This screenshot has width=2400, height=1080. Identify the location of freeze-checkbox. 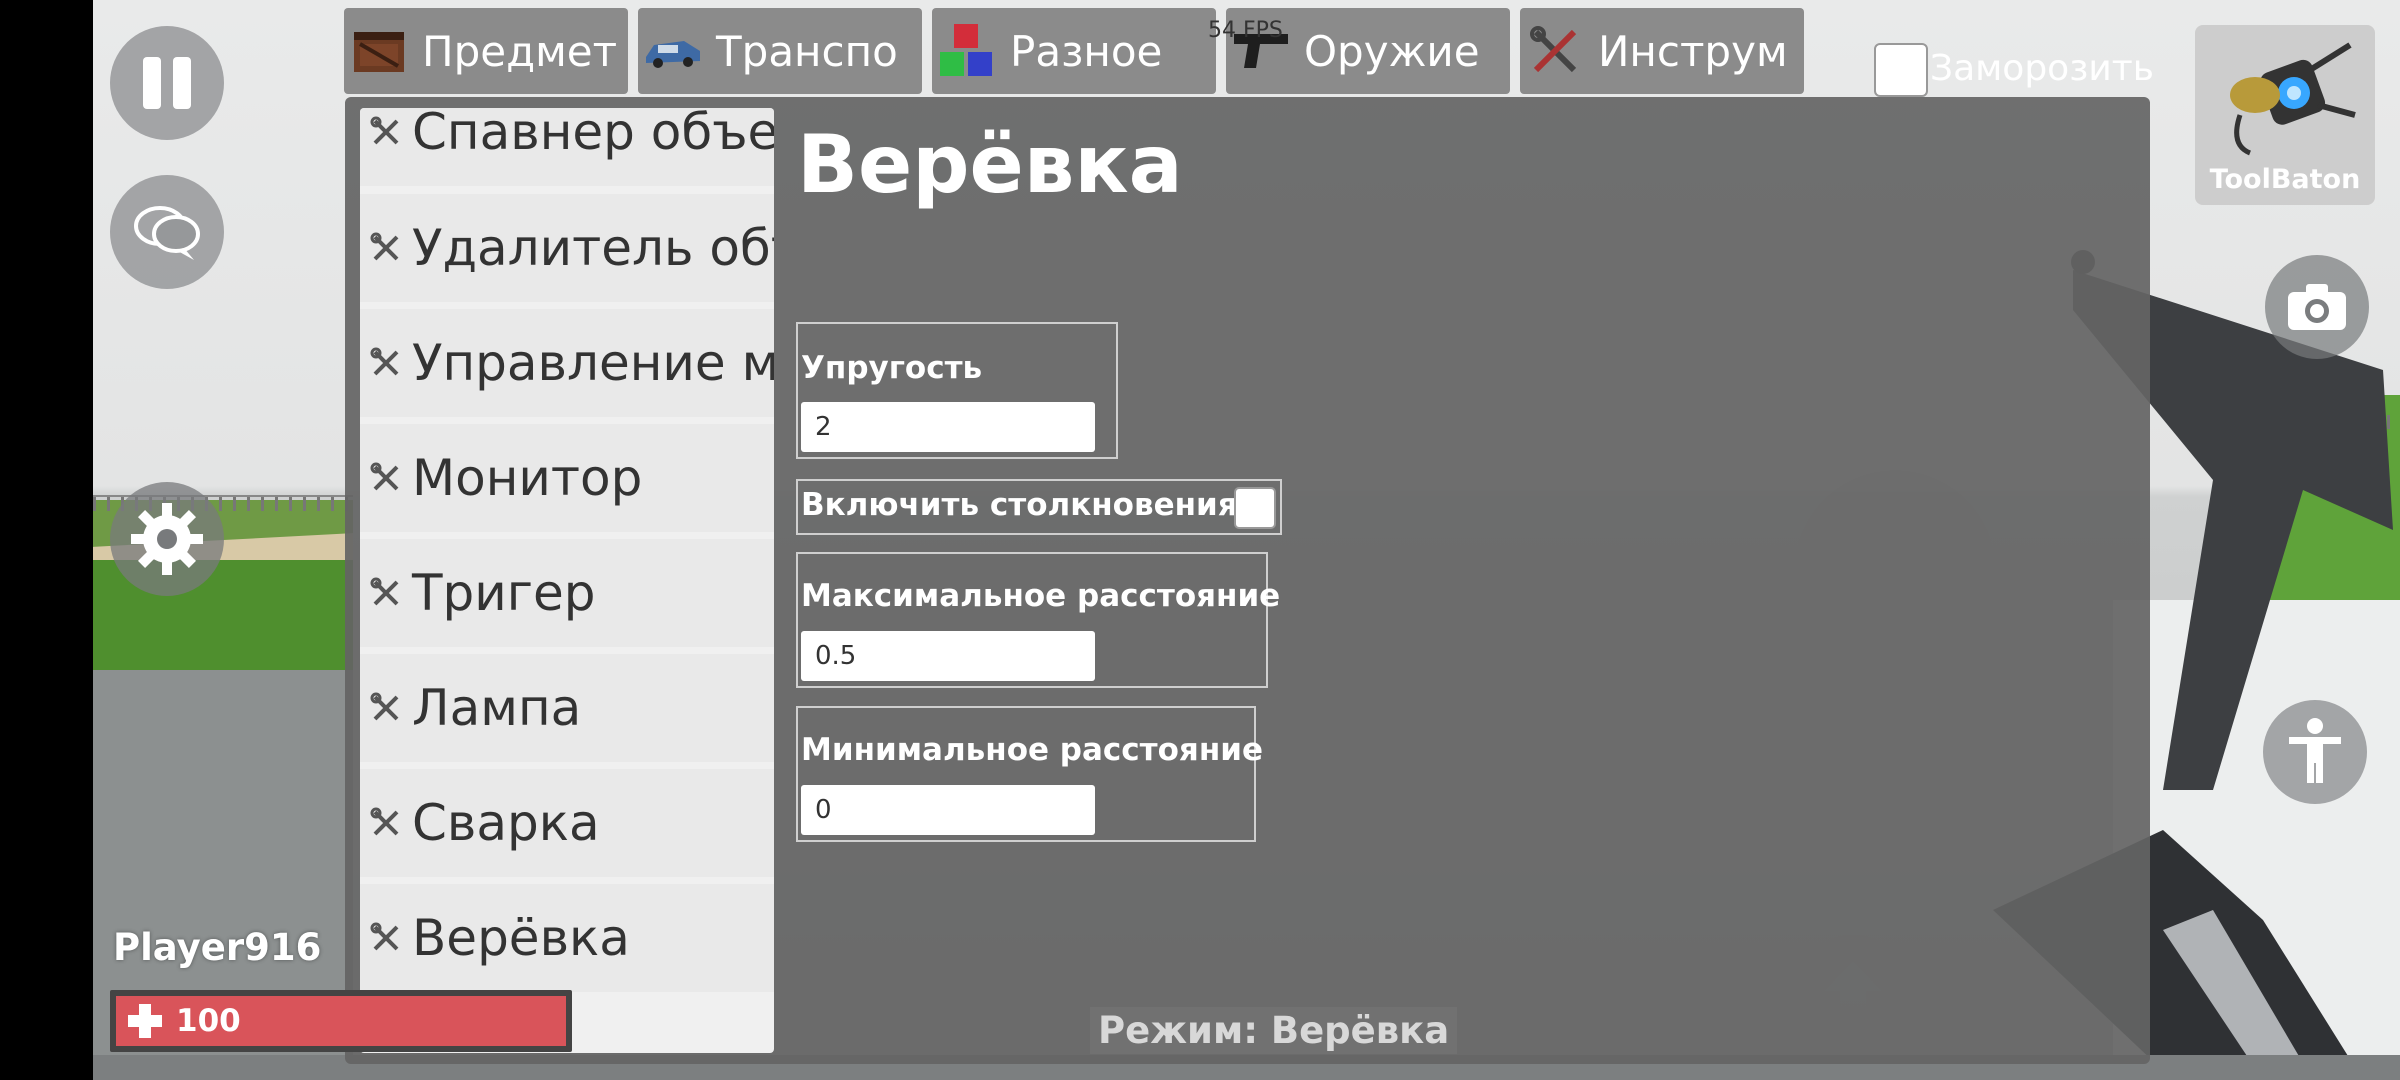
(1901, 70).